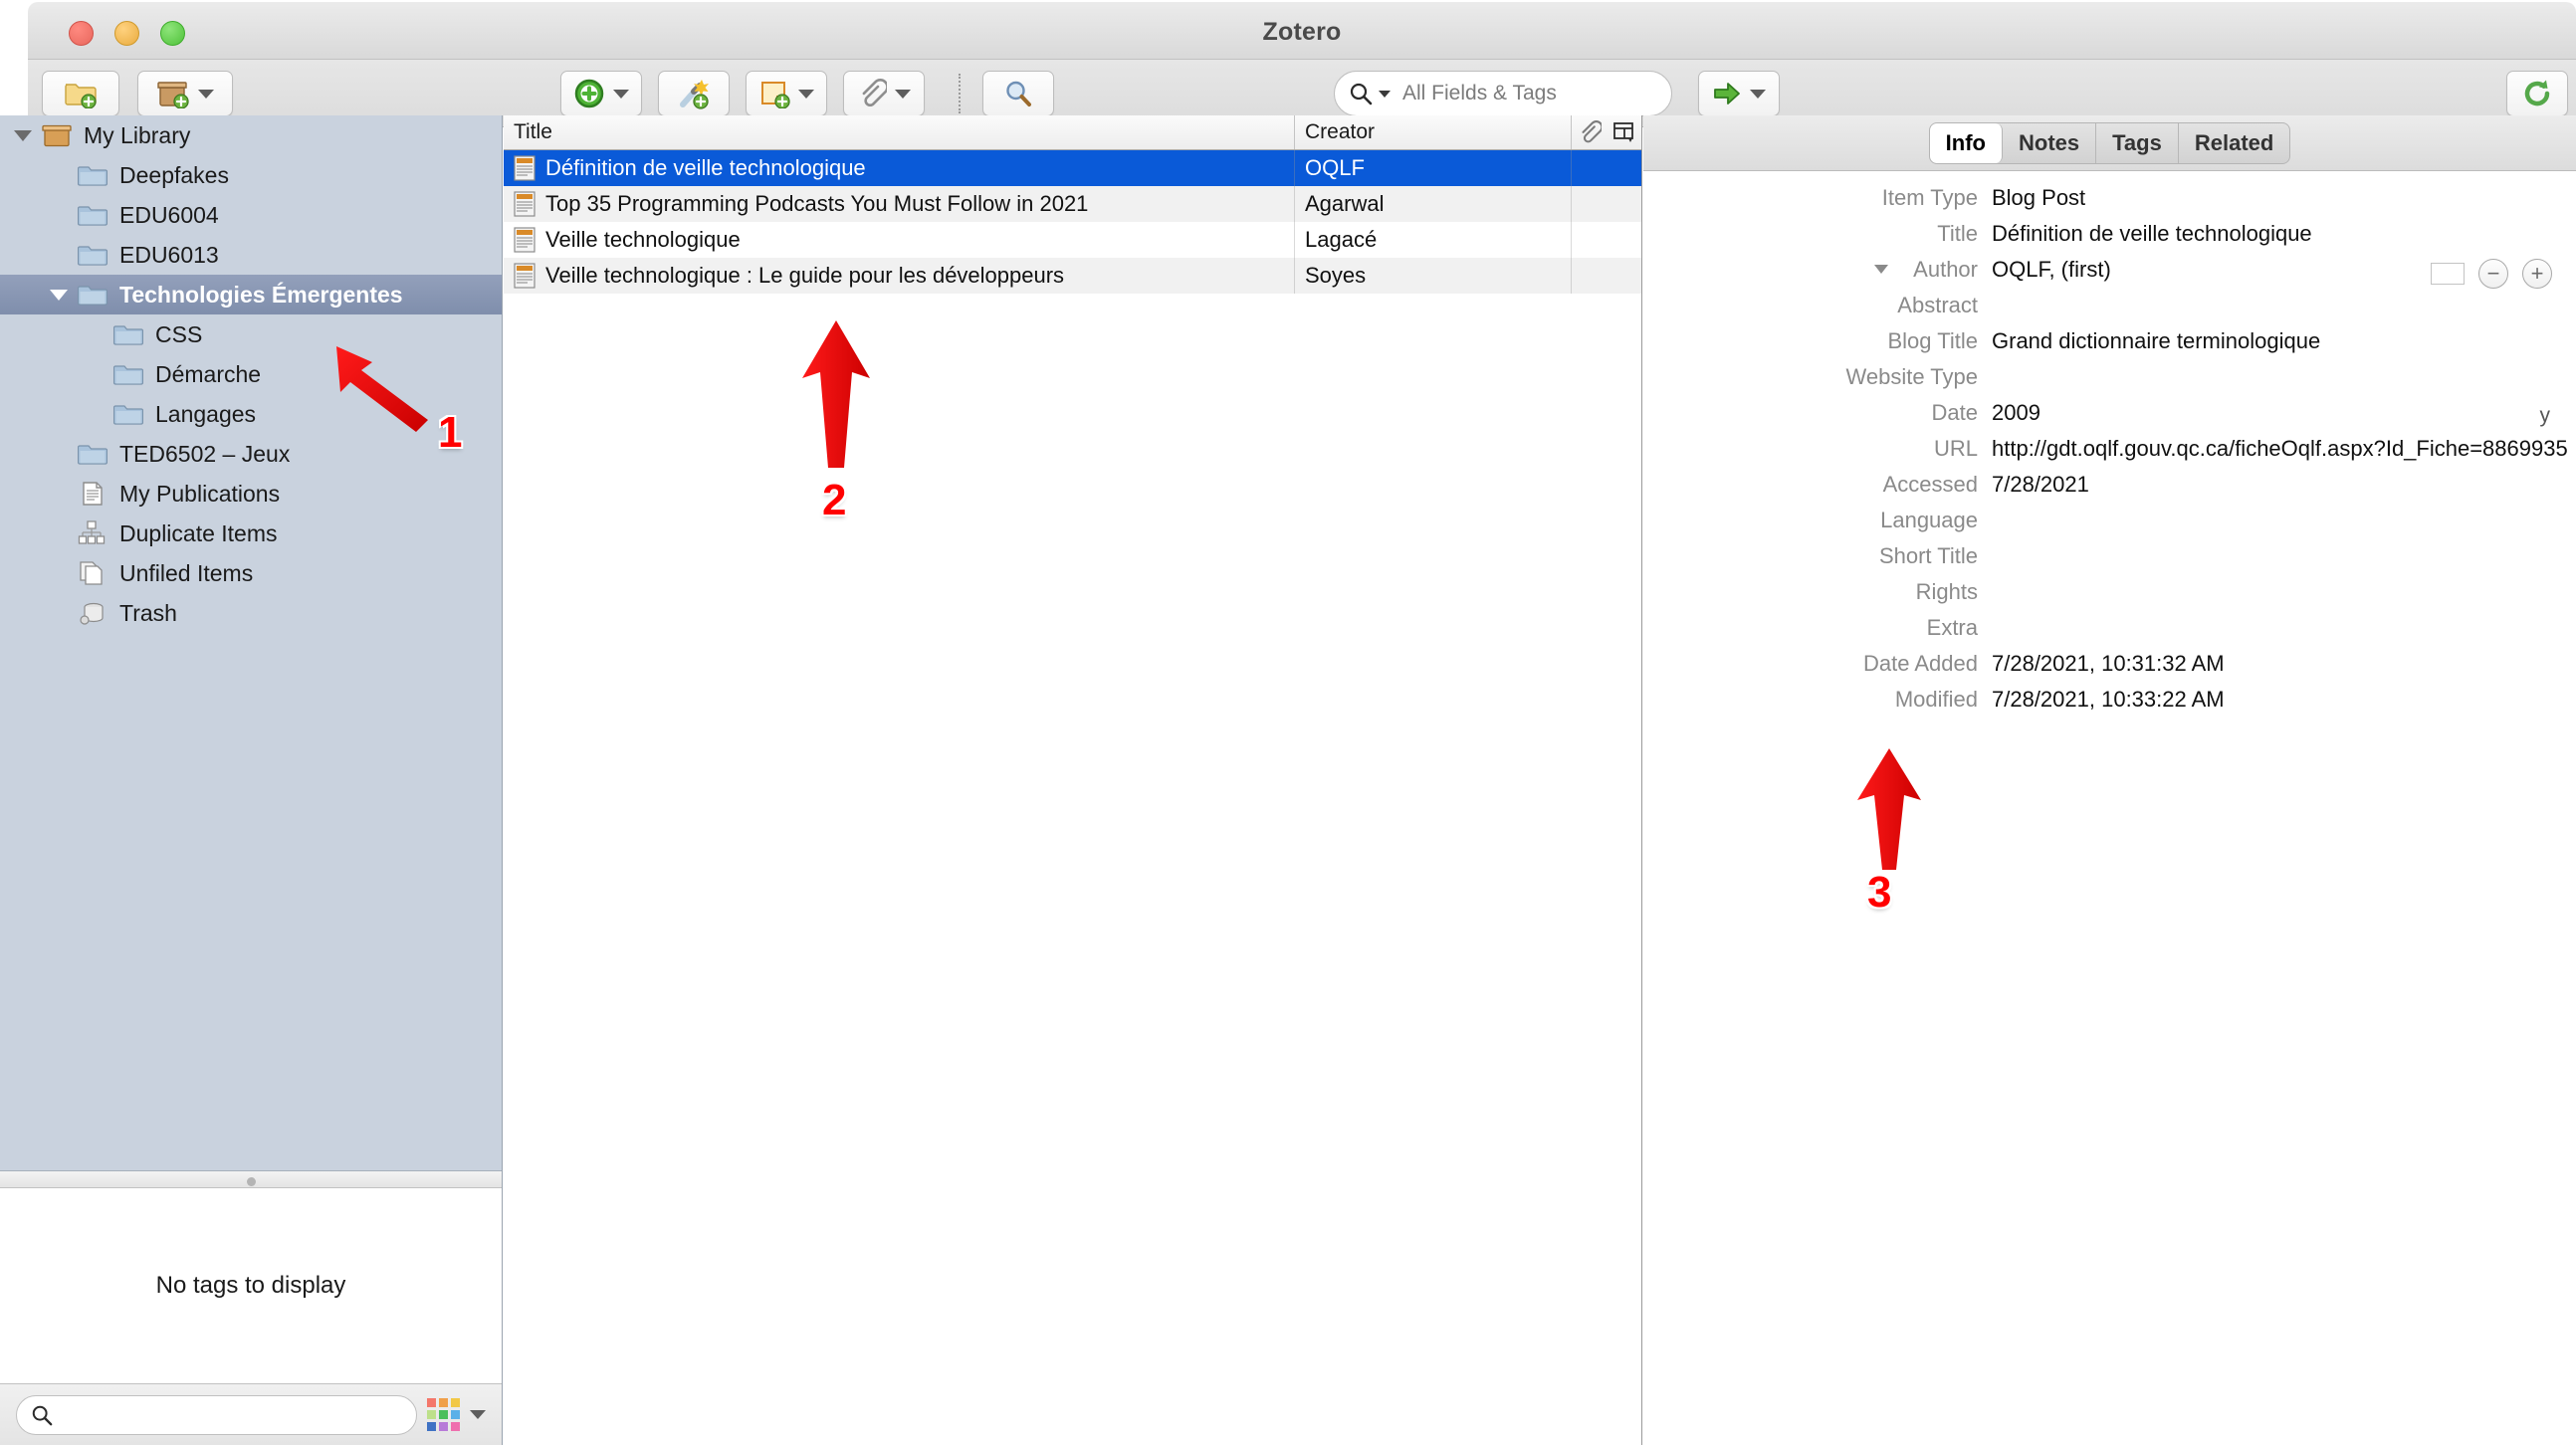 This screenshot has height=1445, width=2576. I want to click on column-header-title: Title, so click(899, 132).